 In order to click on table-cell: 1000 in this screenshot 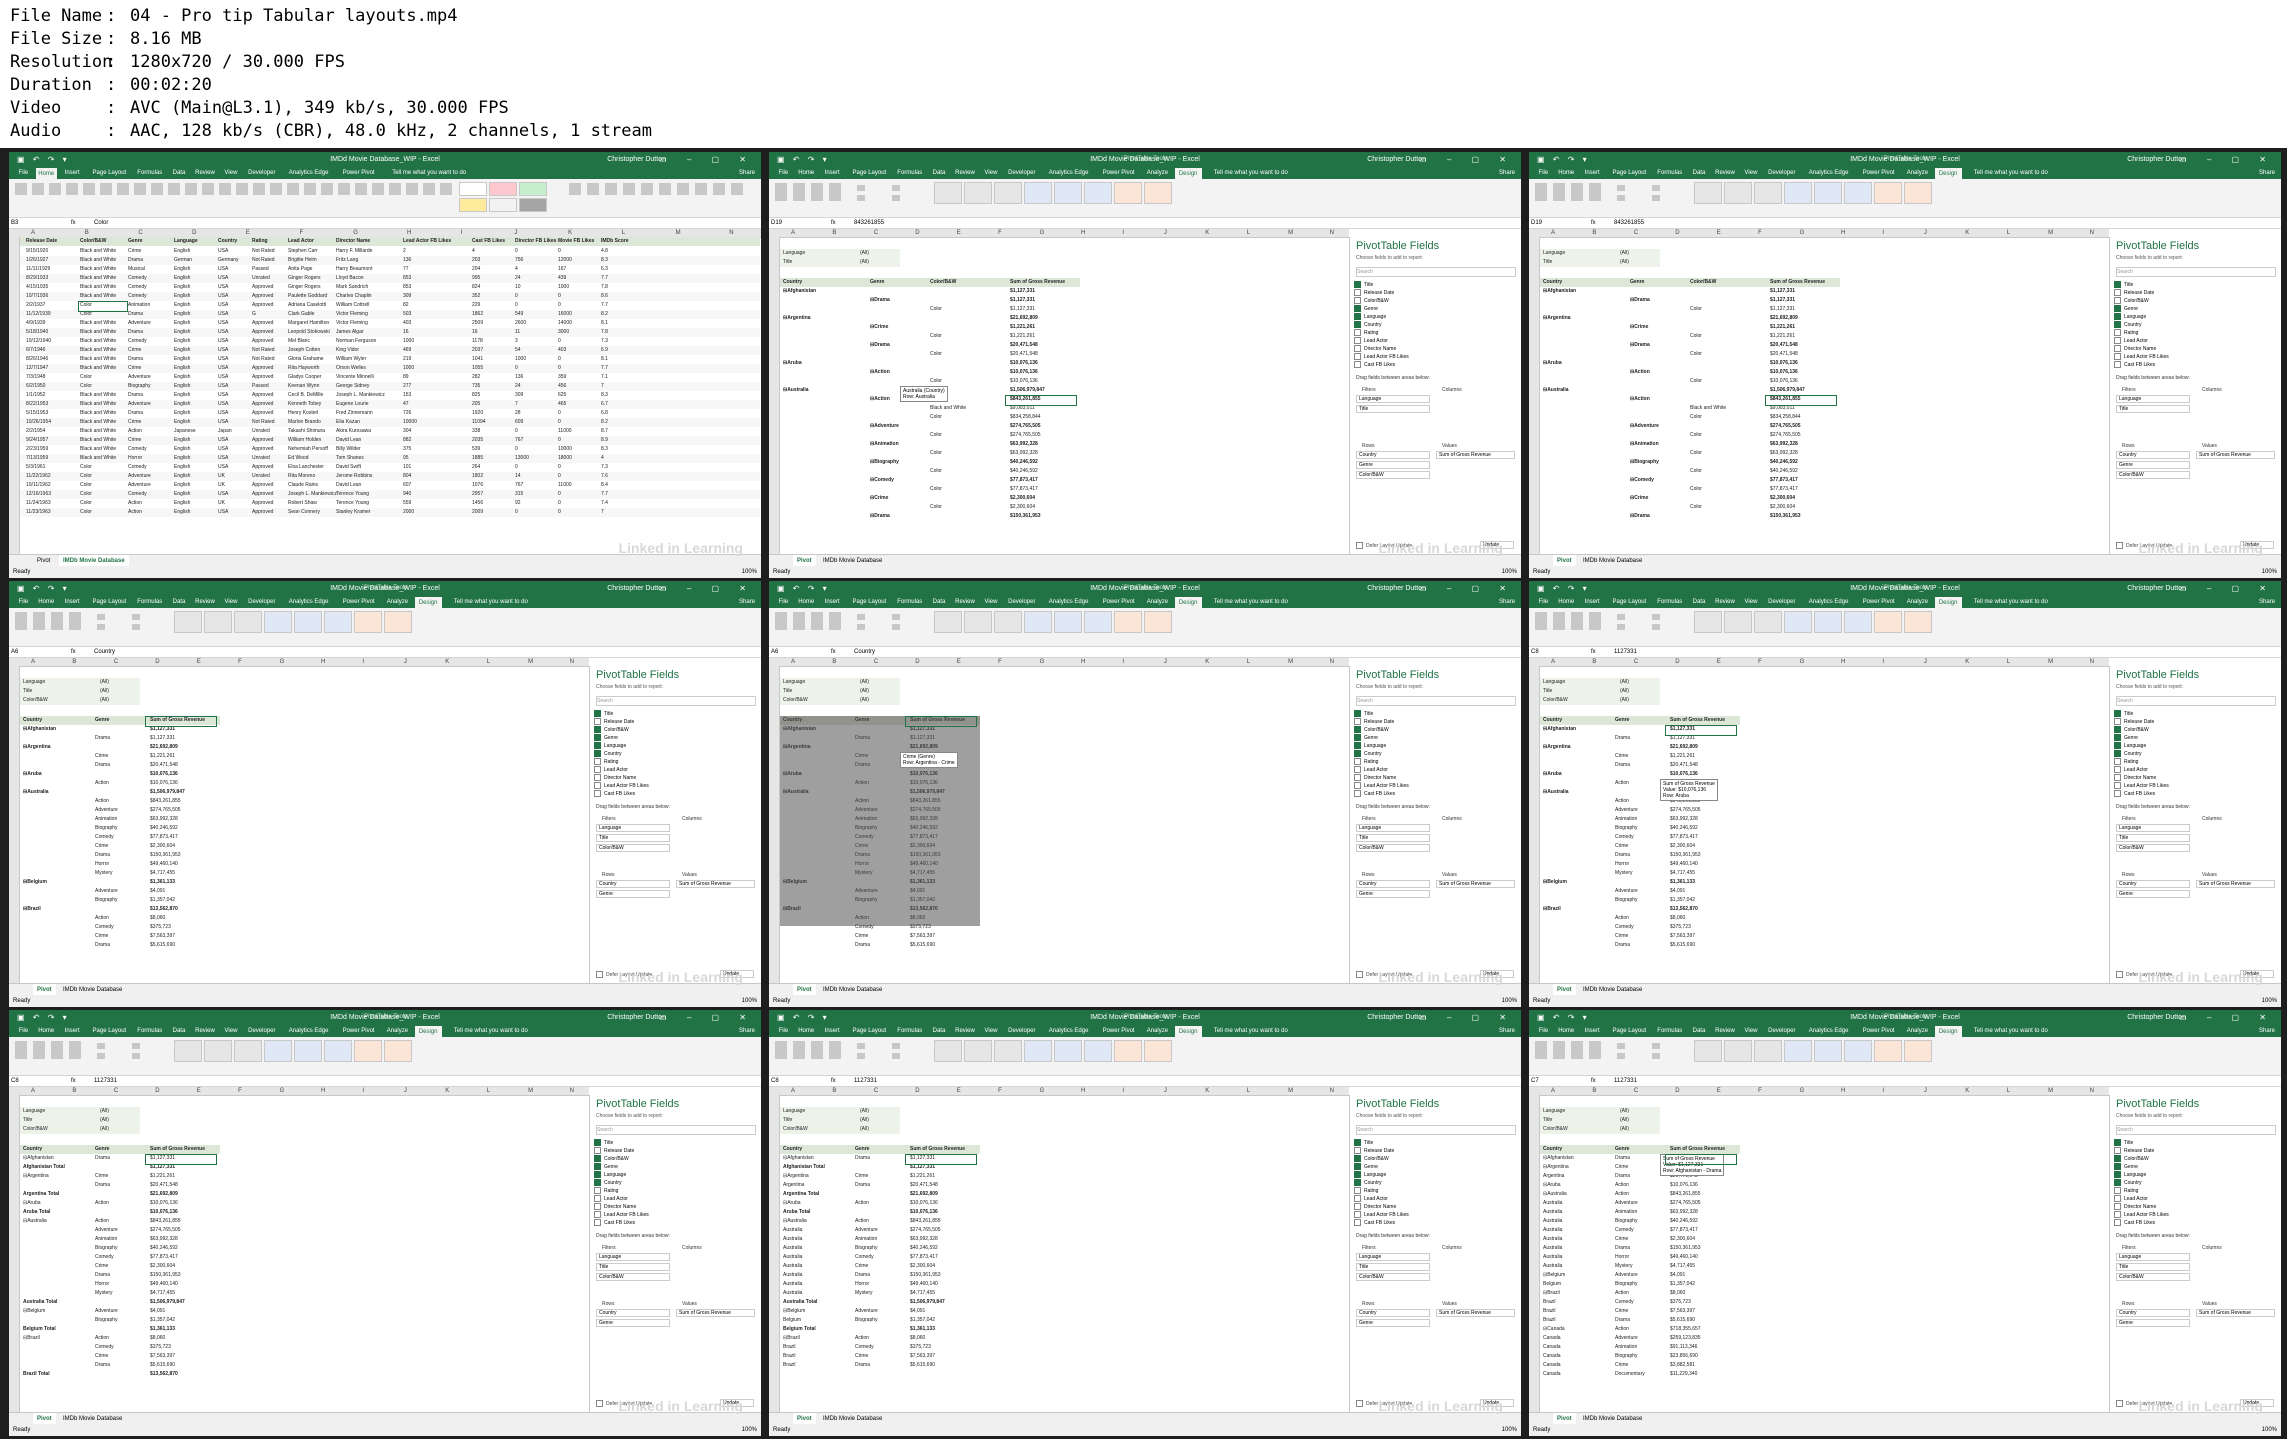, I will do `click(520, 359)`.